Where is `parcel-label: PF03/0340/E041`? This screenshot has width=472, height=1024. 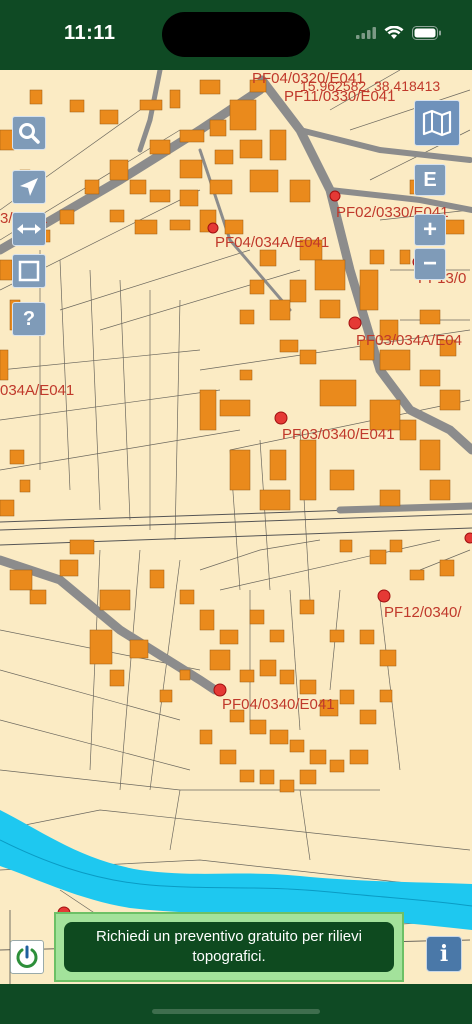 parcel-label: PF03/0340/E041 is located at coordinates (338, 434).